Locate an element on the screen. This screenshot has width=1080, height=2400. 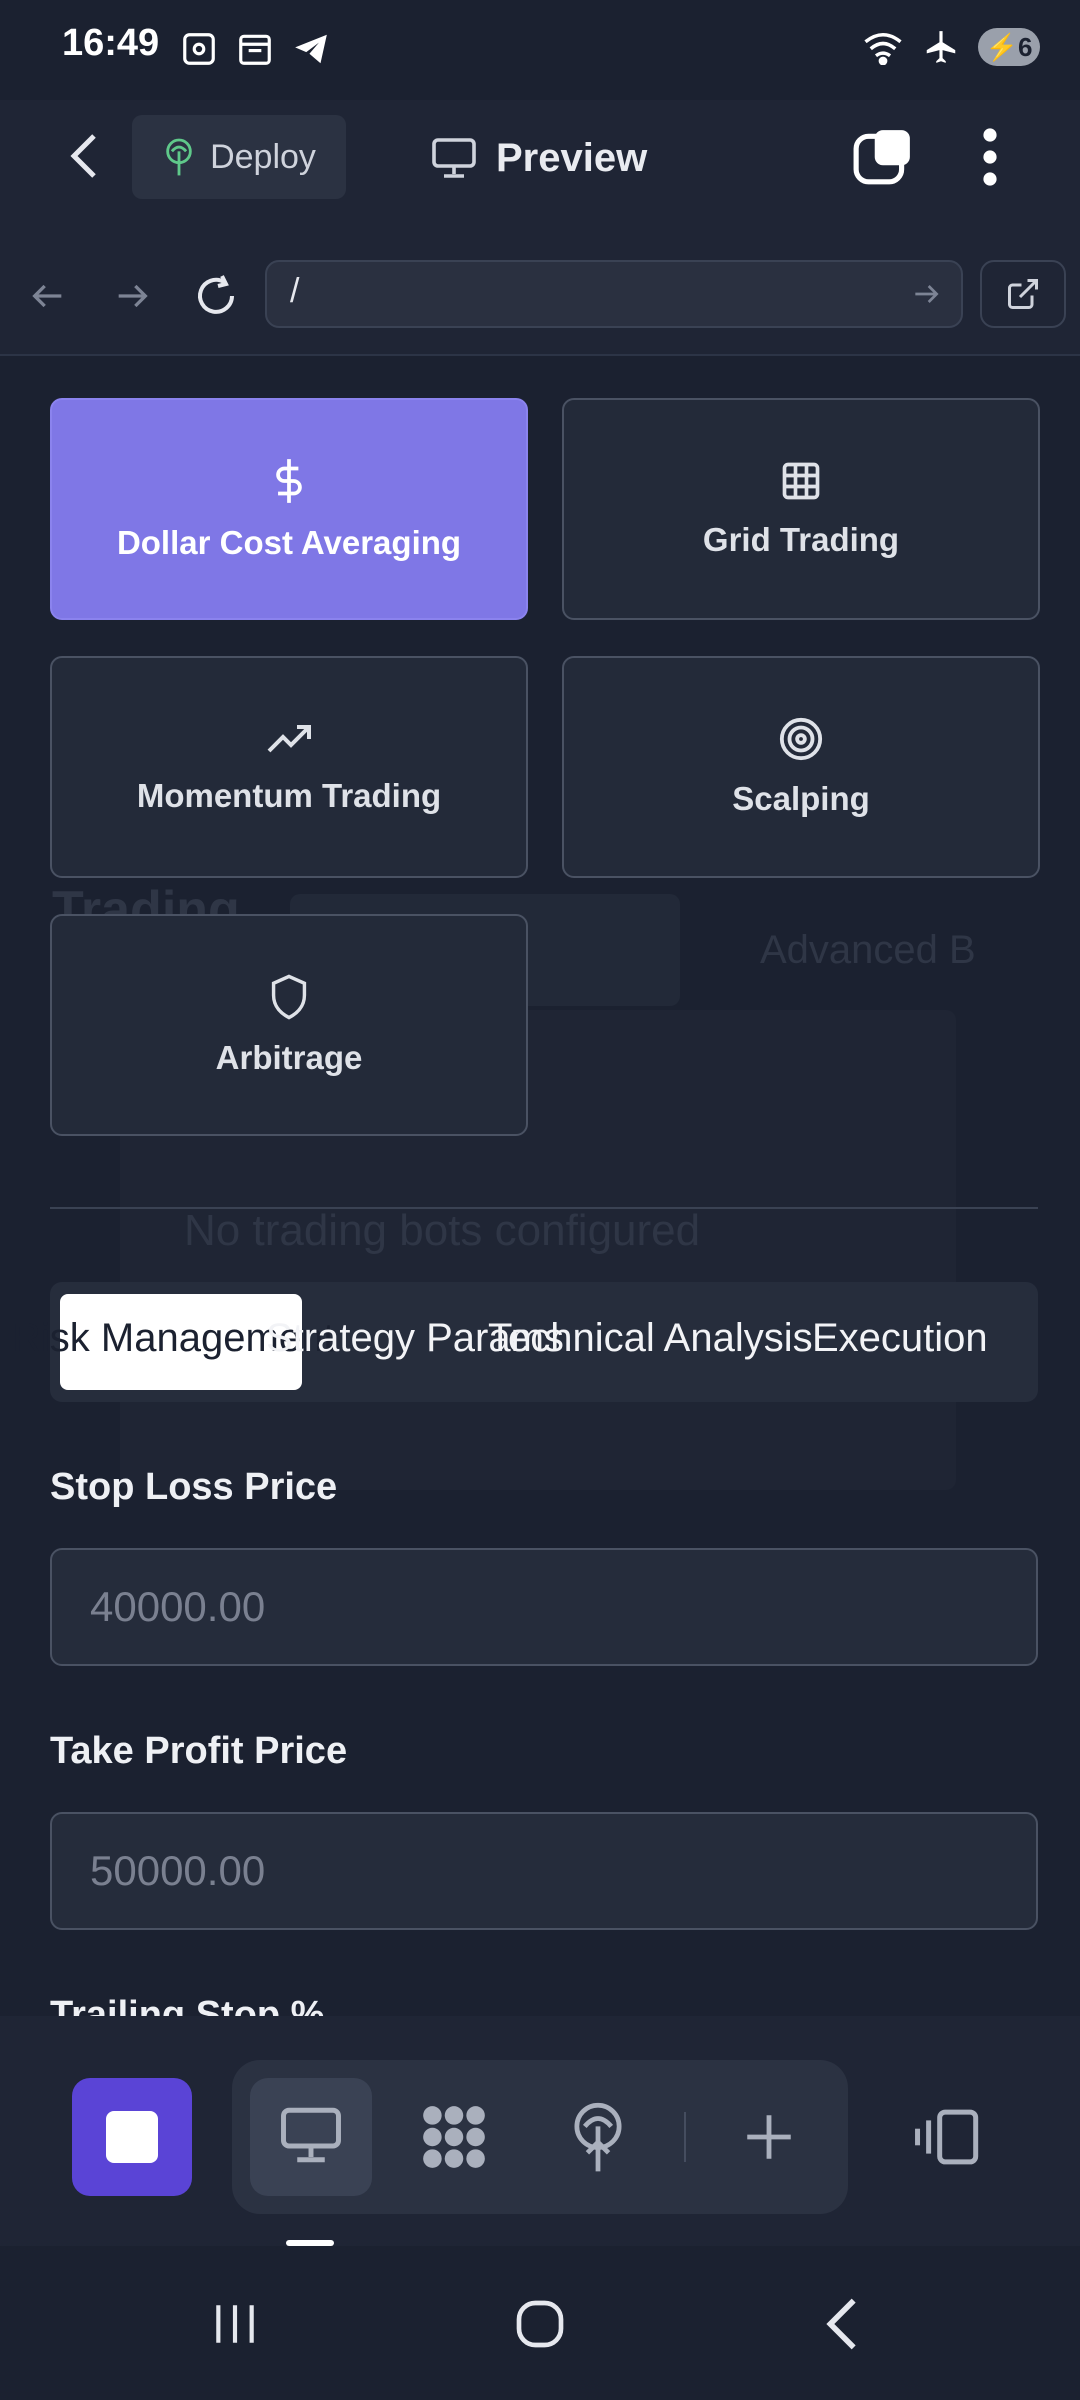
desktop-view-icon is located at coordinates (311, 2135).